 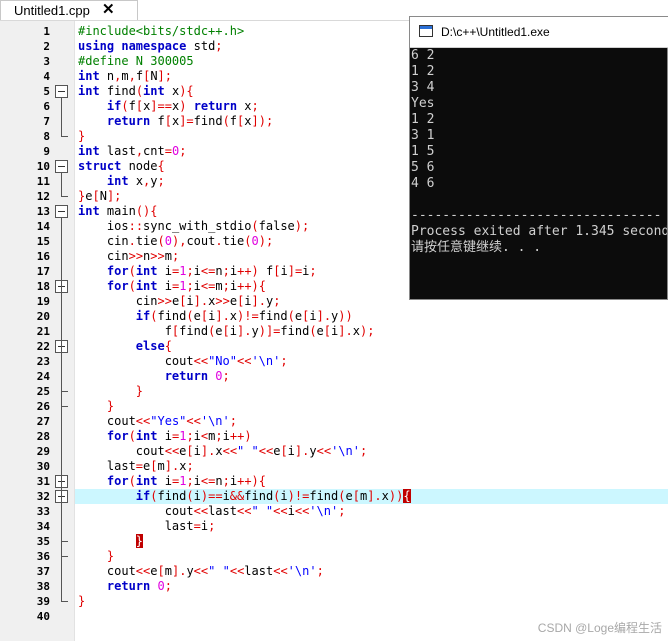 What do you see at coordinates (99, 196) in the screenshot?
I see `code-line: }e[N];` at bounding box center [99, 196].